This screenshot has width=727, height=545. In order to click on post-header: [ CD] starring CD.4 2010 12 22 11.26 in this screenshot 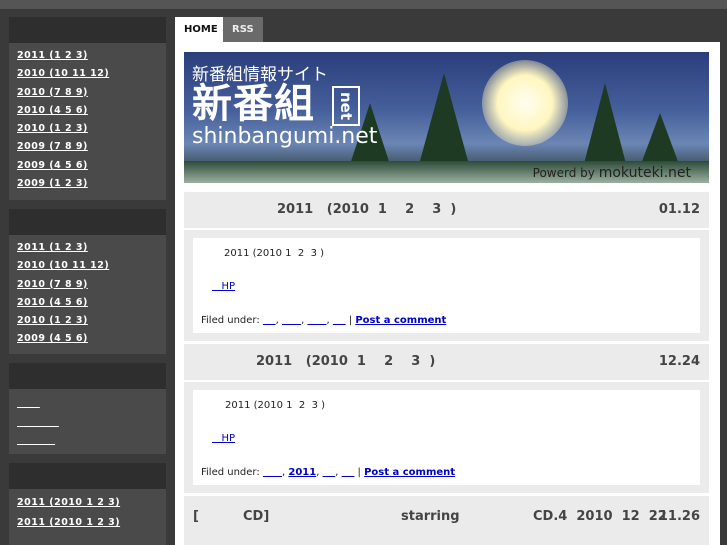, I will do `click(446, 520)`.